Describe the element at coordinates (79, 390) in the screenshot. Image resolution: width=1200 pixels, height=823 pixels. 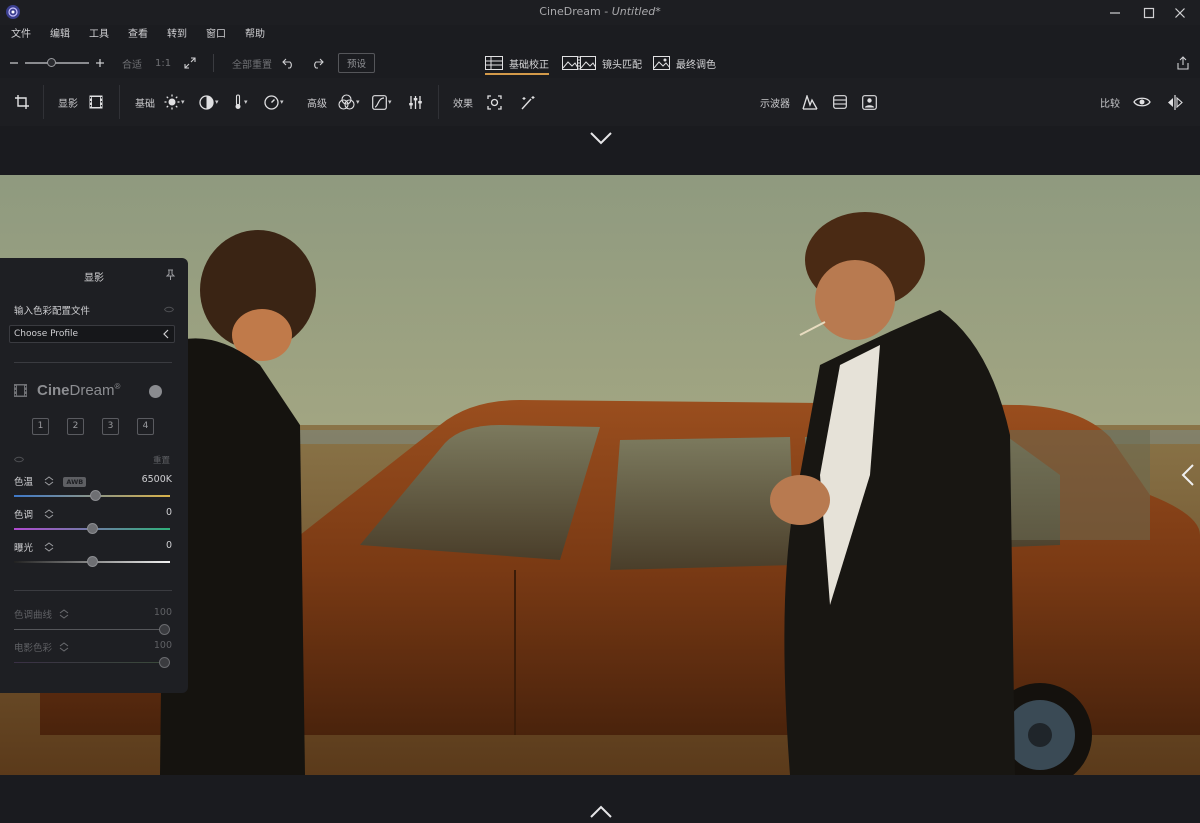
I see `cinedream-brand: CineDream®` at that location.